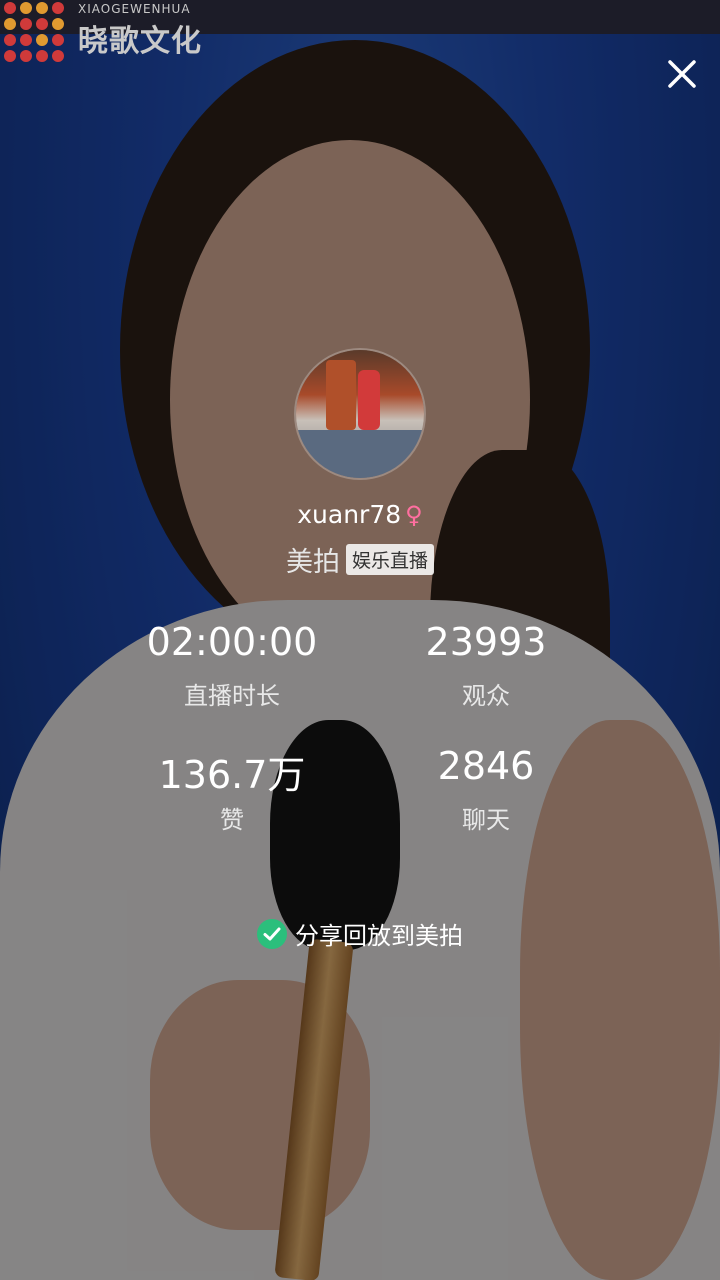 The height and width of the screenshot is (1280, 720). I want to click on viewers-label: 观众, so click(486, 696).